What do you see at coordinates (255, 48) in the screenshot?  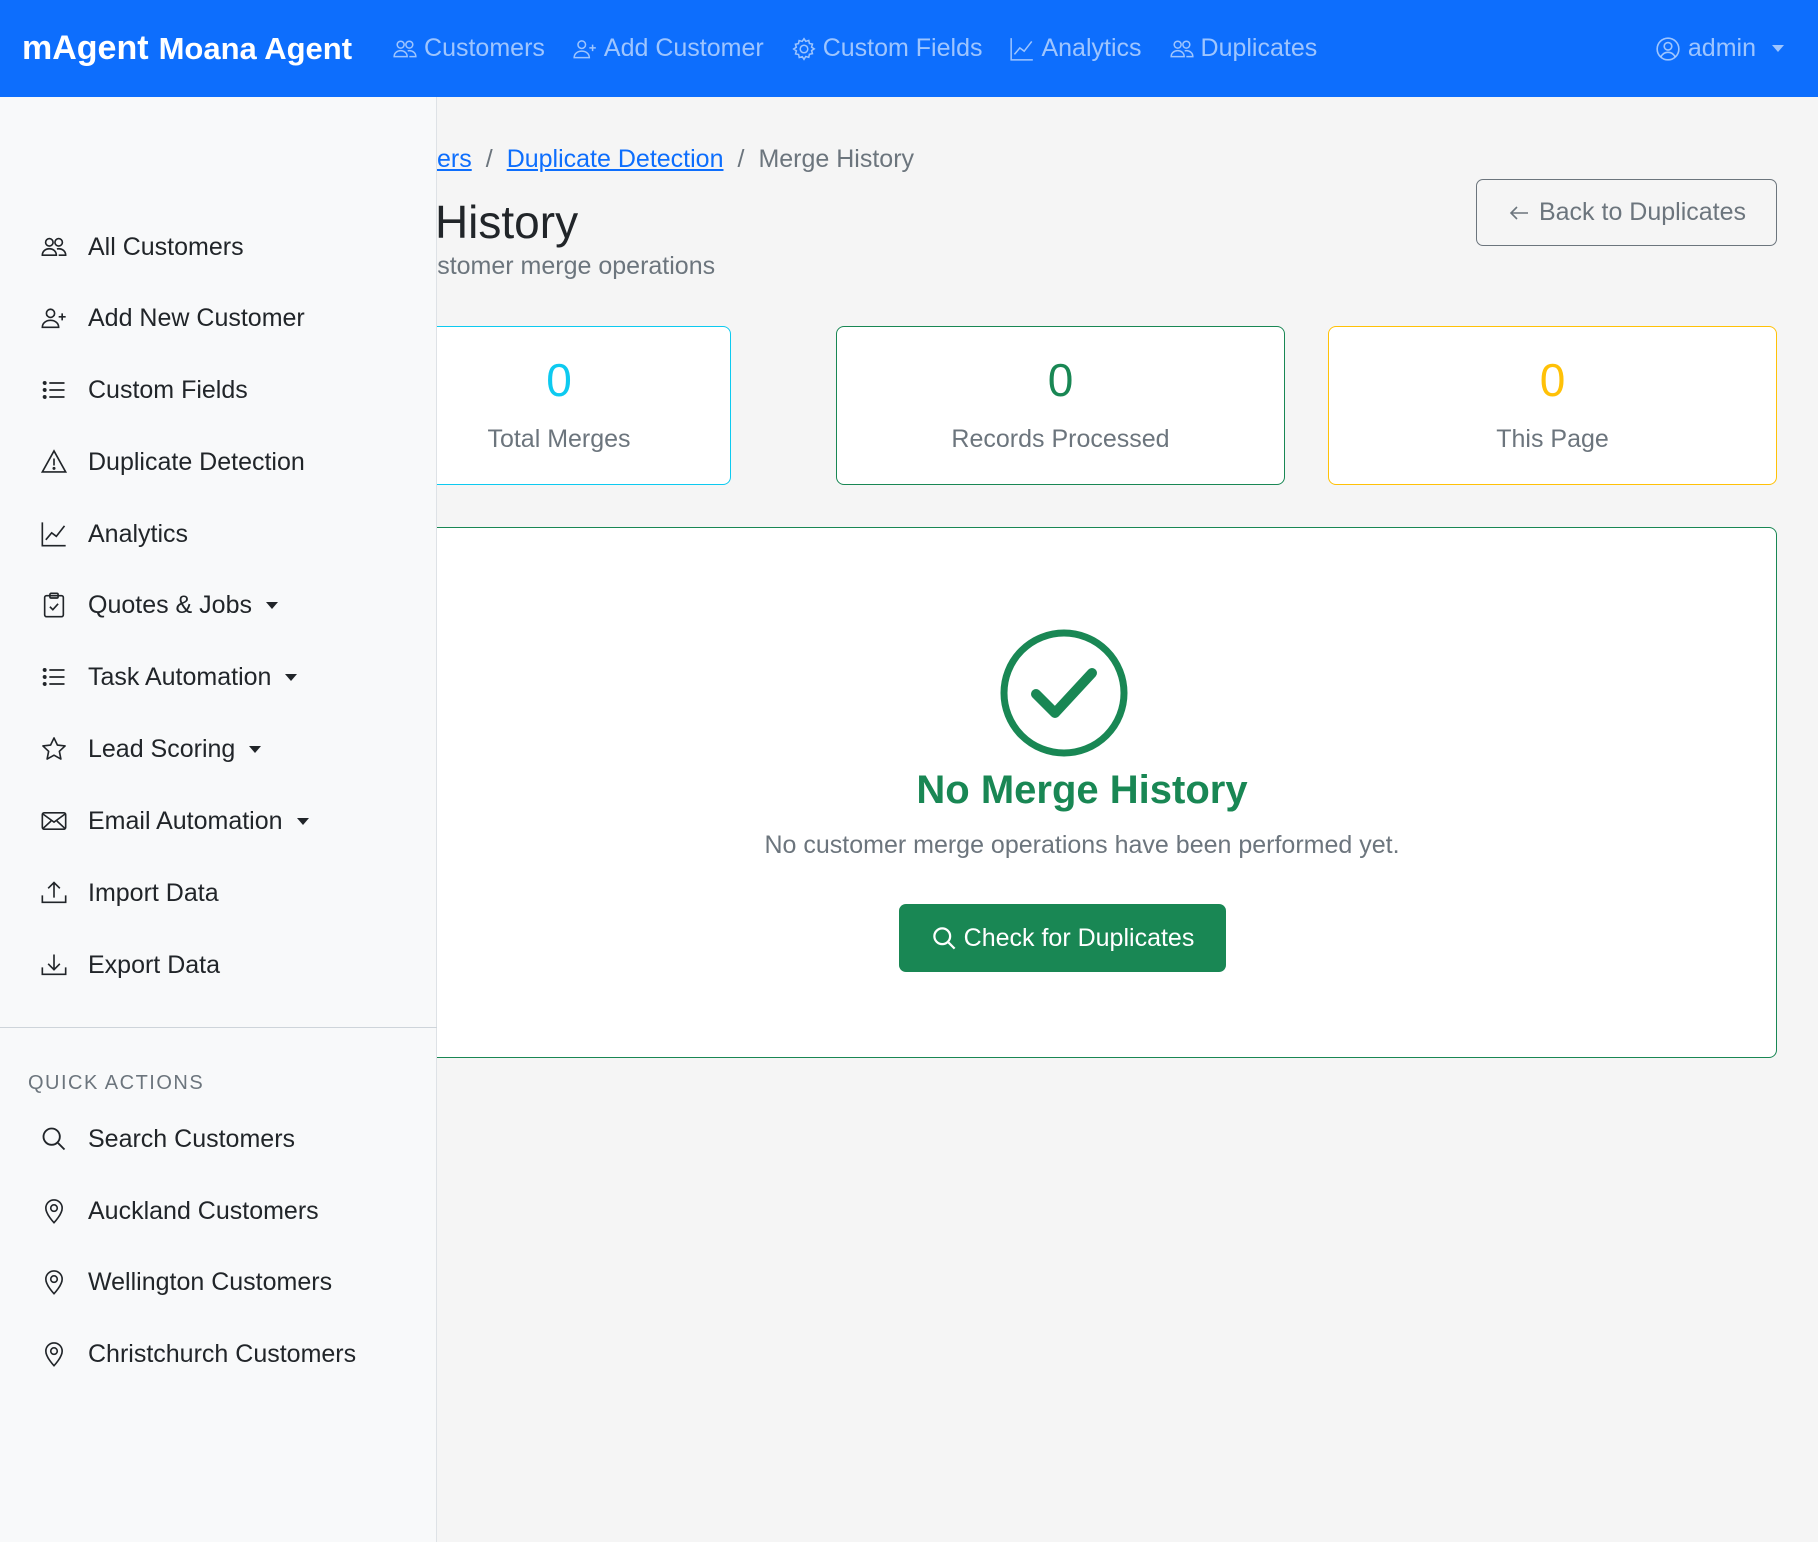 I see `brand-secondary: Moana Agent` at bounding box center [255, 48].